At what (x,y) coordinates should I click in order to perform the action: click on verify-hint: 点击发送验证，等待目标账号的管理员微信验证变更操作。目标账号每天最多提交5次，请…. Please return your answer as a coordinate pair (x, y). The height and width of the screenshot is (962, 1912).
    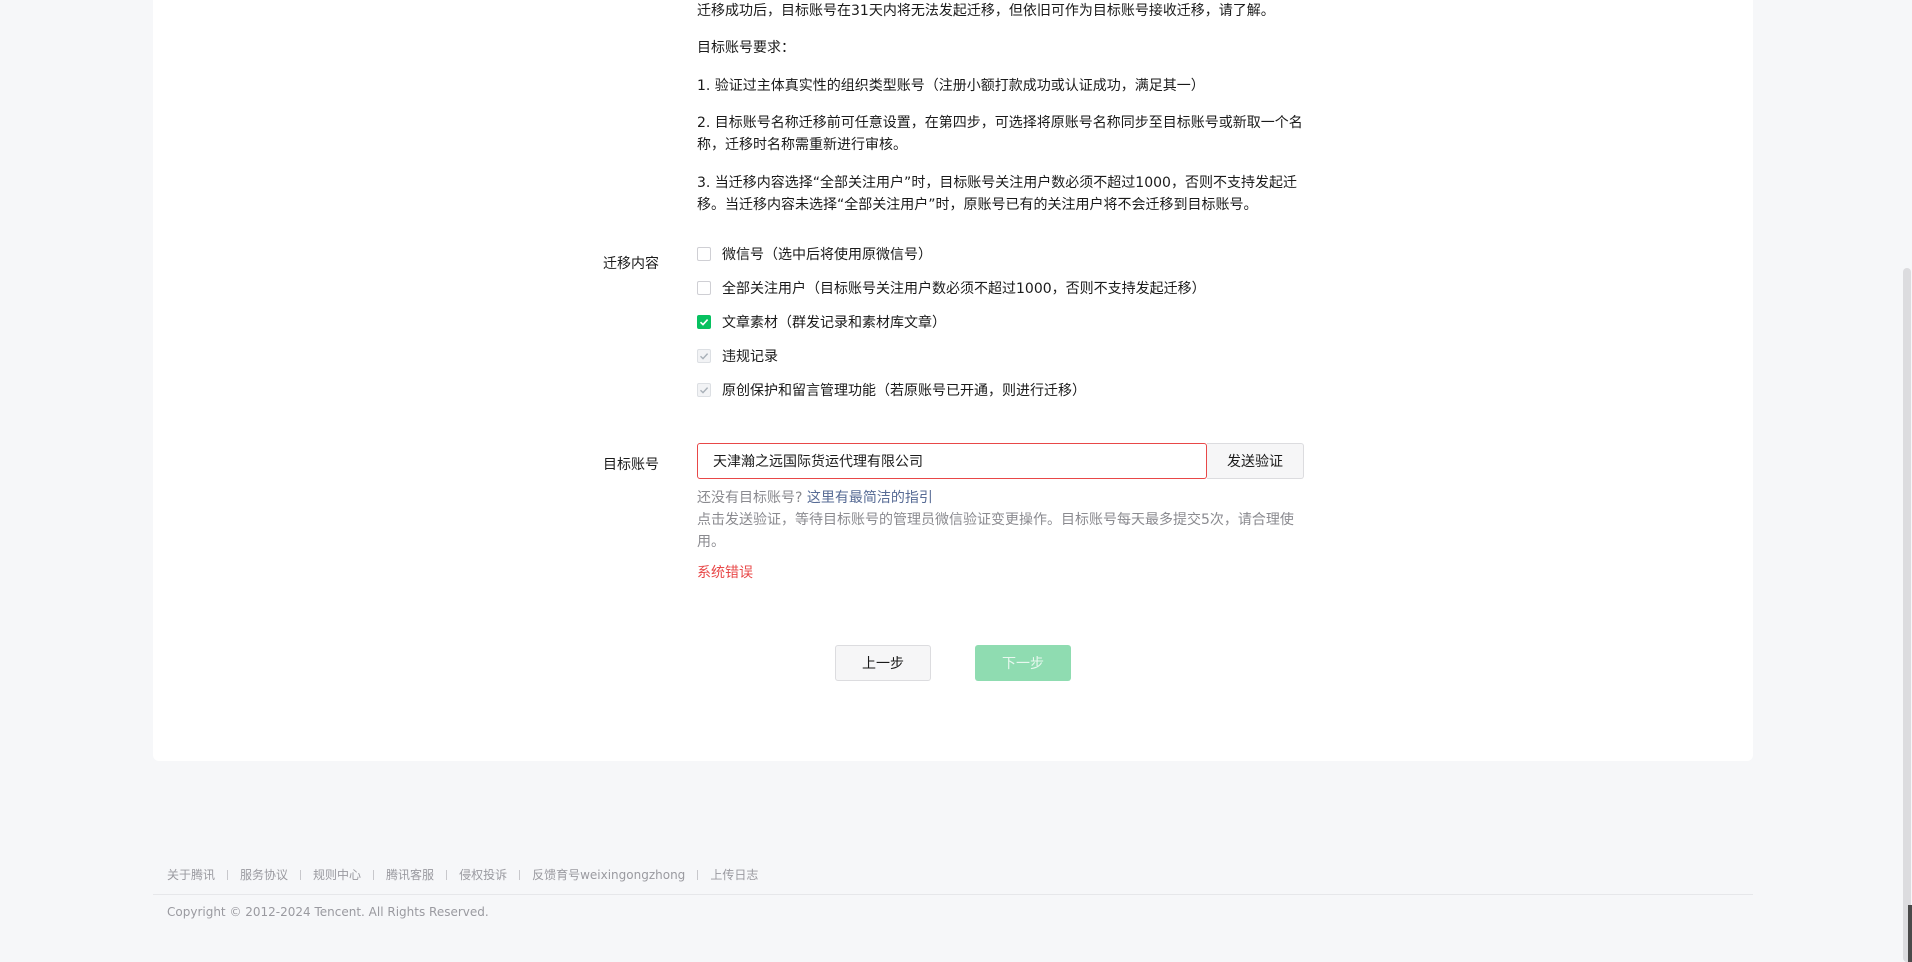
    Looking at the image, I should click on (995, 531).